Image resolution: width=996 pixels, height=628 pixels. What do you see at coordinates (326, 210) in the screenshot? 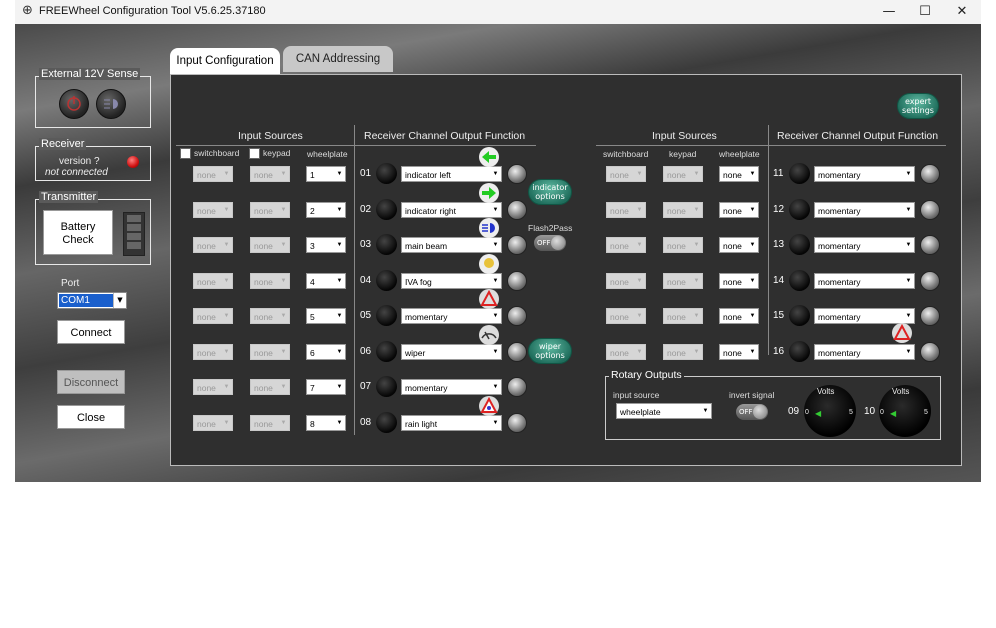
I see `wheelplate-select: 2 ▼` at bounding box center [326, 210].